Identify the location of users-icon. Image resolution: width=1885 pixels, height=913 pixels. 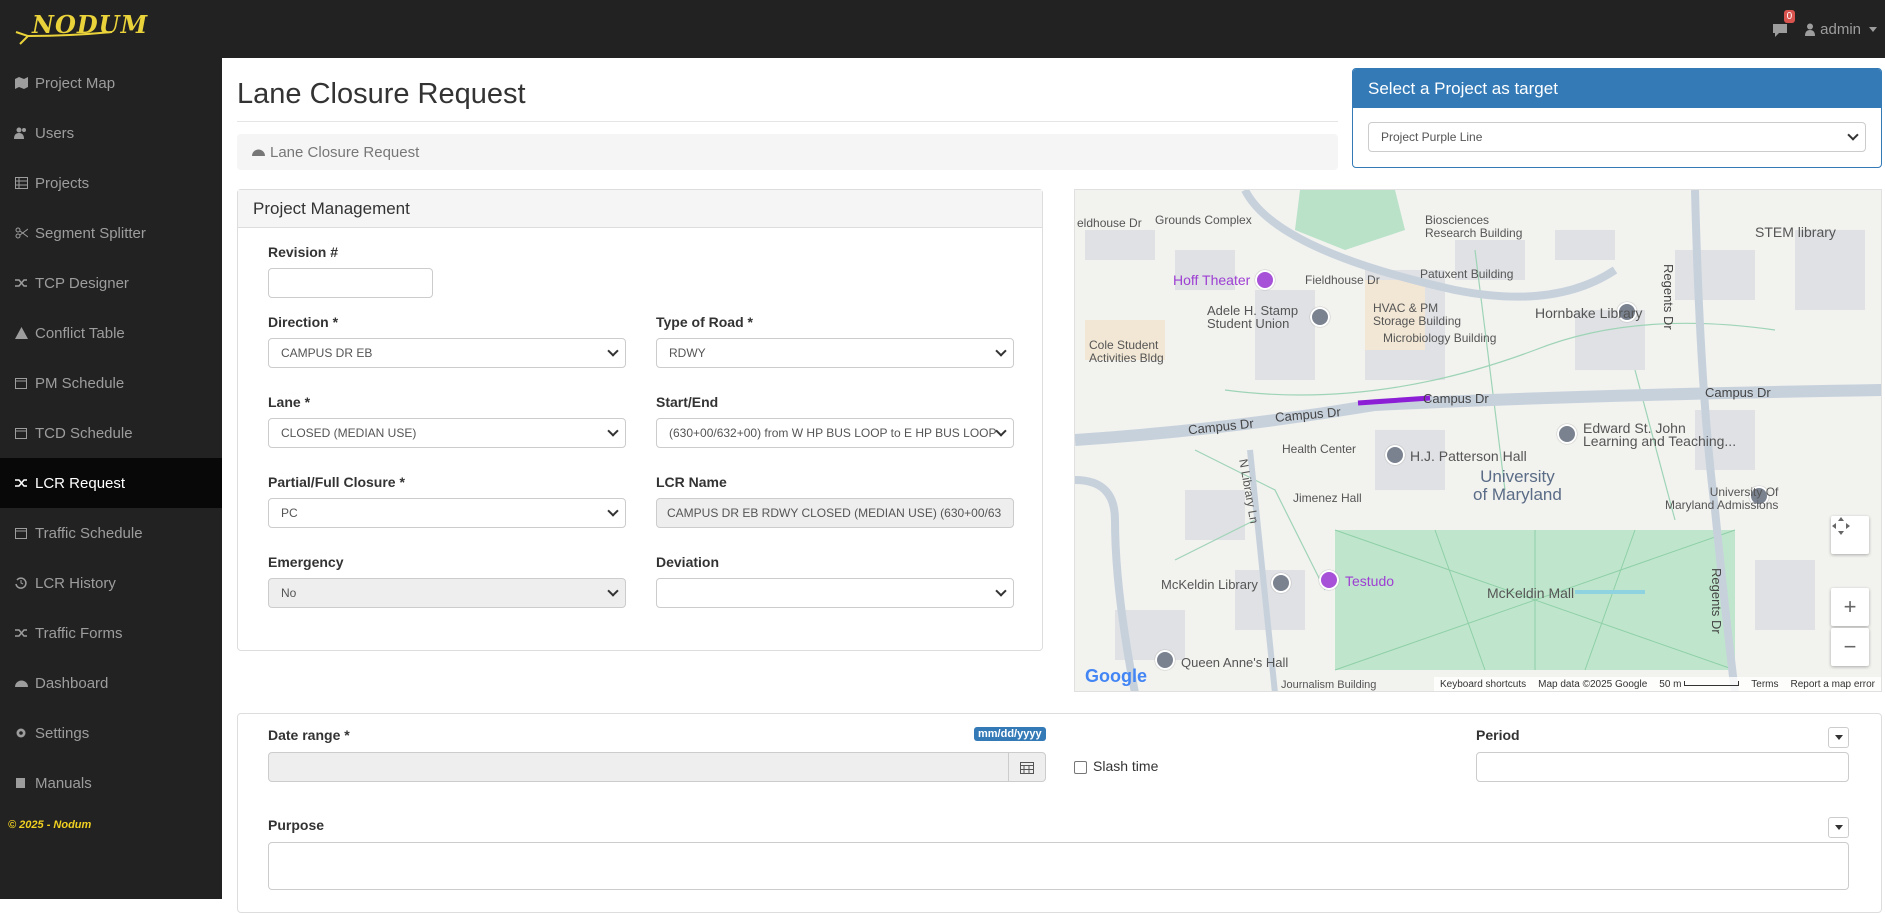
(21, 133).